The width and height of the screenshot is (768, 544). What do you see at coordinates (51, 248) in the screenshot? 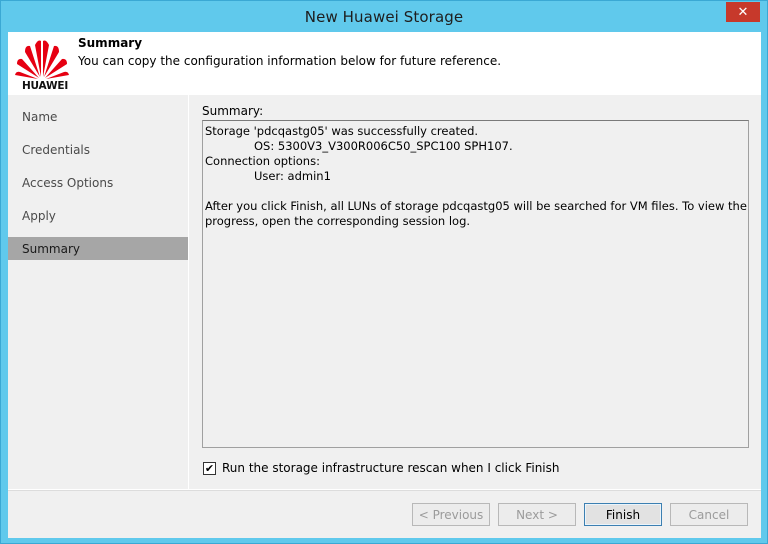
I see `step-label: Summary` at bounding box center [51, 248].